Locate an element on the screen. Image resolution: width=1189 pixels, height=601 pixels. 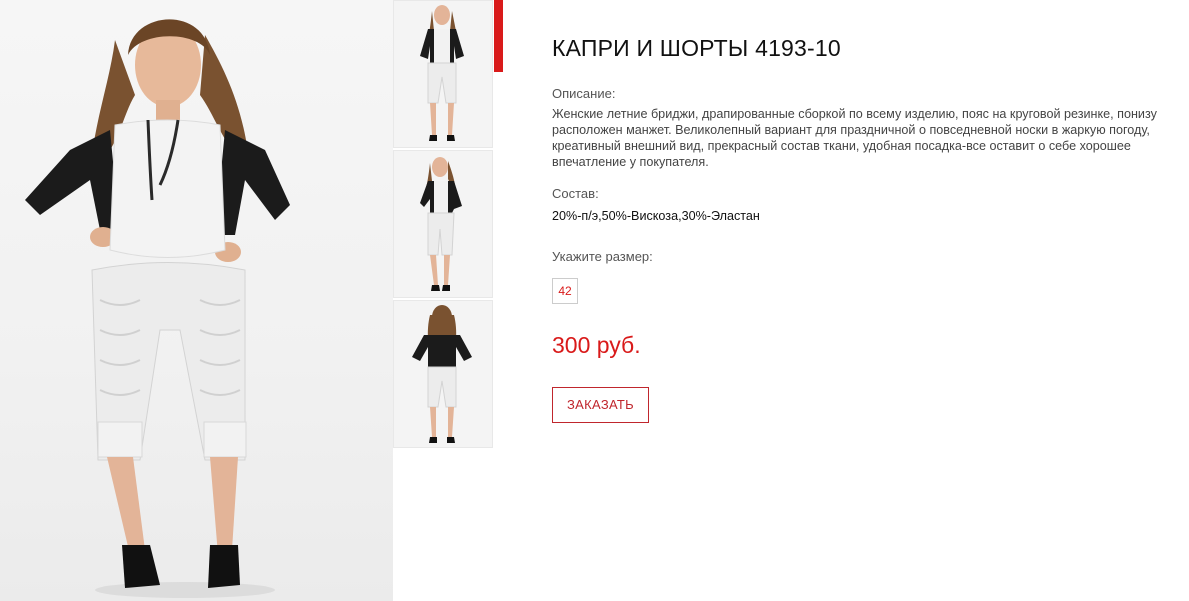
thumbnail-back-image is located at coordinates (442, 374).